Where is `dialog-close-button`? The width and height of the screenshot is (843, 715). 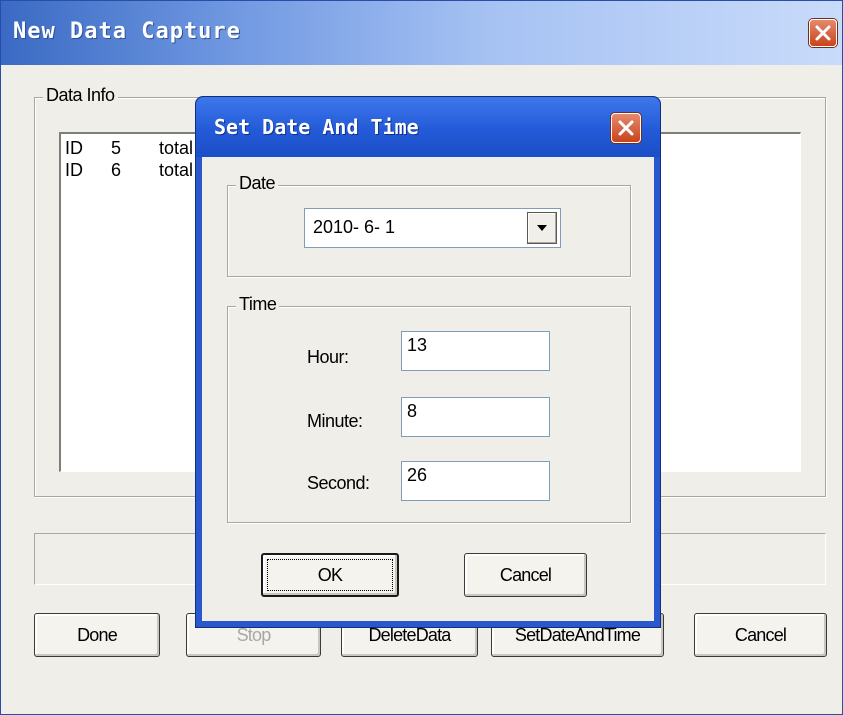
dialog-close-button is located at coordinates (626, 128).